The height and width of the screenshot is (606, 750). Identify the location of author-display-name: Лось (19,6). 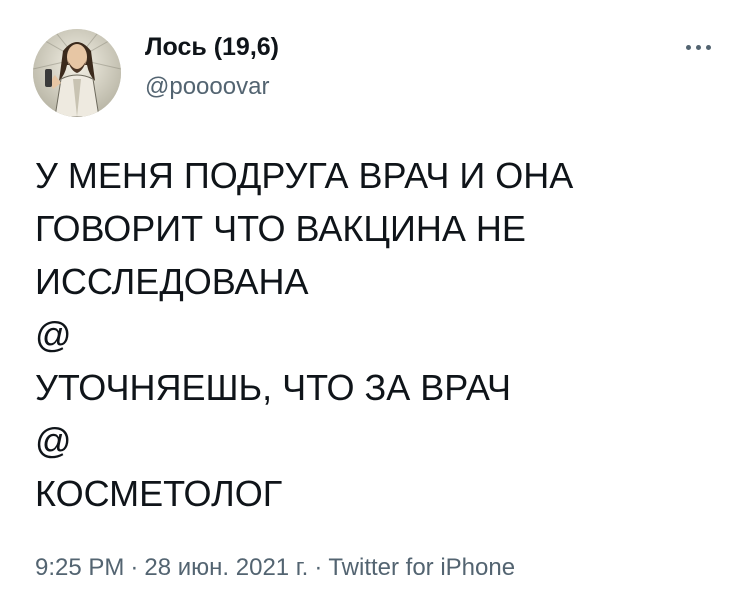
(212, 47).